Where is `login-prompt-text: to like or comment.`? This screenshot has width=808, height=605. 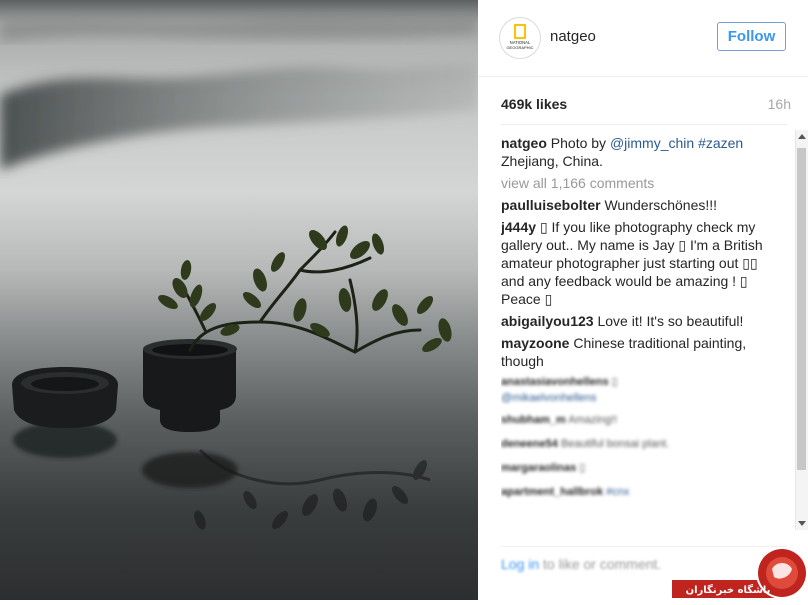
login-prompt-text: to like or comment. is located at coordinates (602, 564).